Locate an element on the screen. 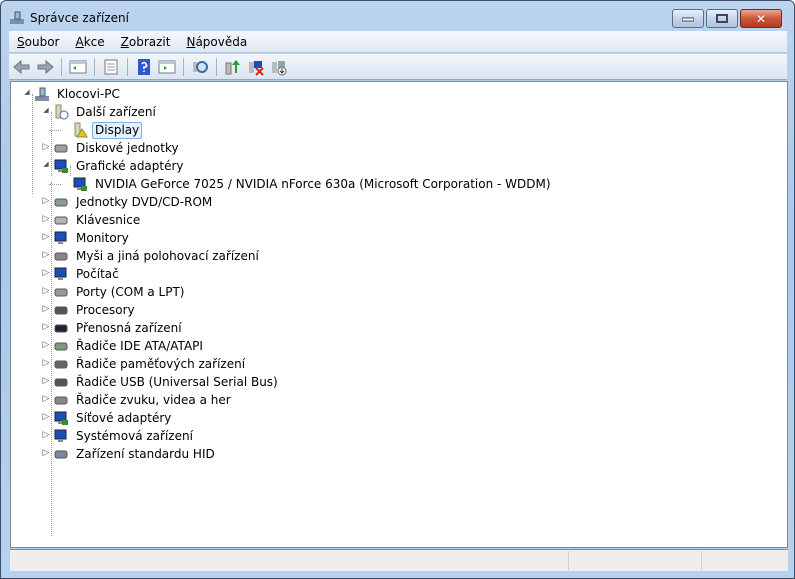 The image size is (795, 579). dvd-drive-icon is located at coordinates (61, 202).